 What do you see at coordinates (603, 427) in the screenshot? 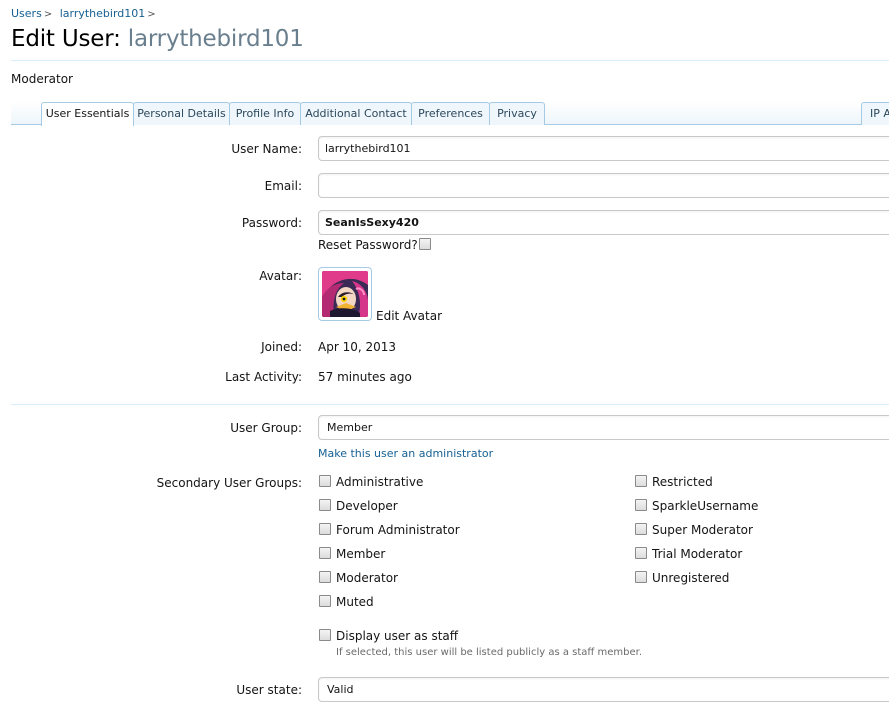
I see `user-group-select: Member` at bounding box center [603, 427].